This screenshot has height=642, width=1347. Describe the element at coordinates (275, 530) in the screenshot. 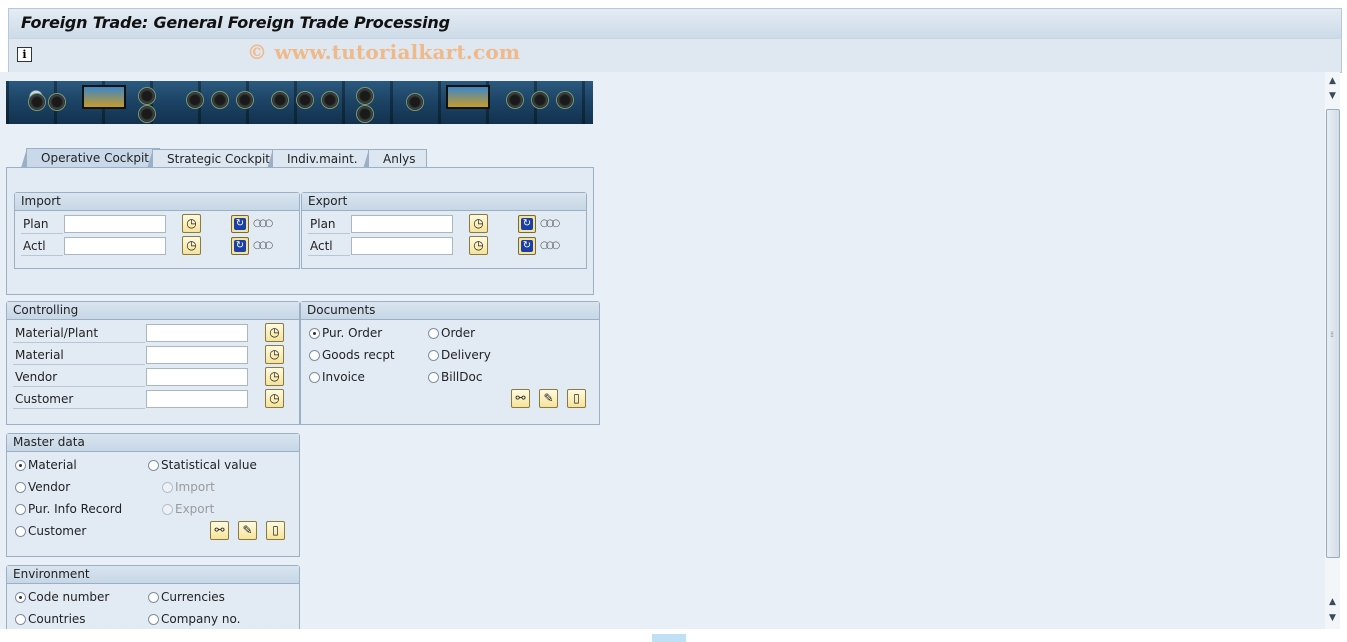

I see `master-data-create-icon: ▯` at that location.